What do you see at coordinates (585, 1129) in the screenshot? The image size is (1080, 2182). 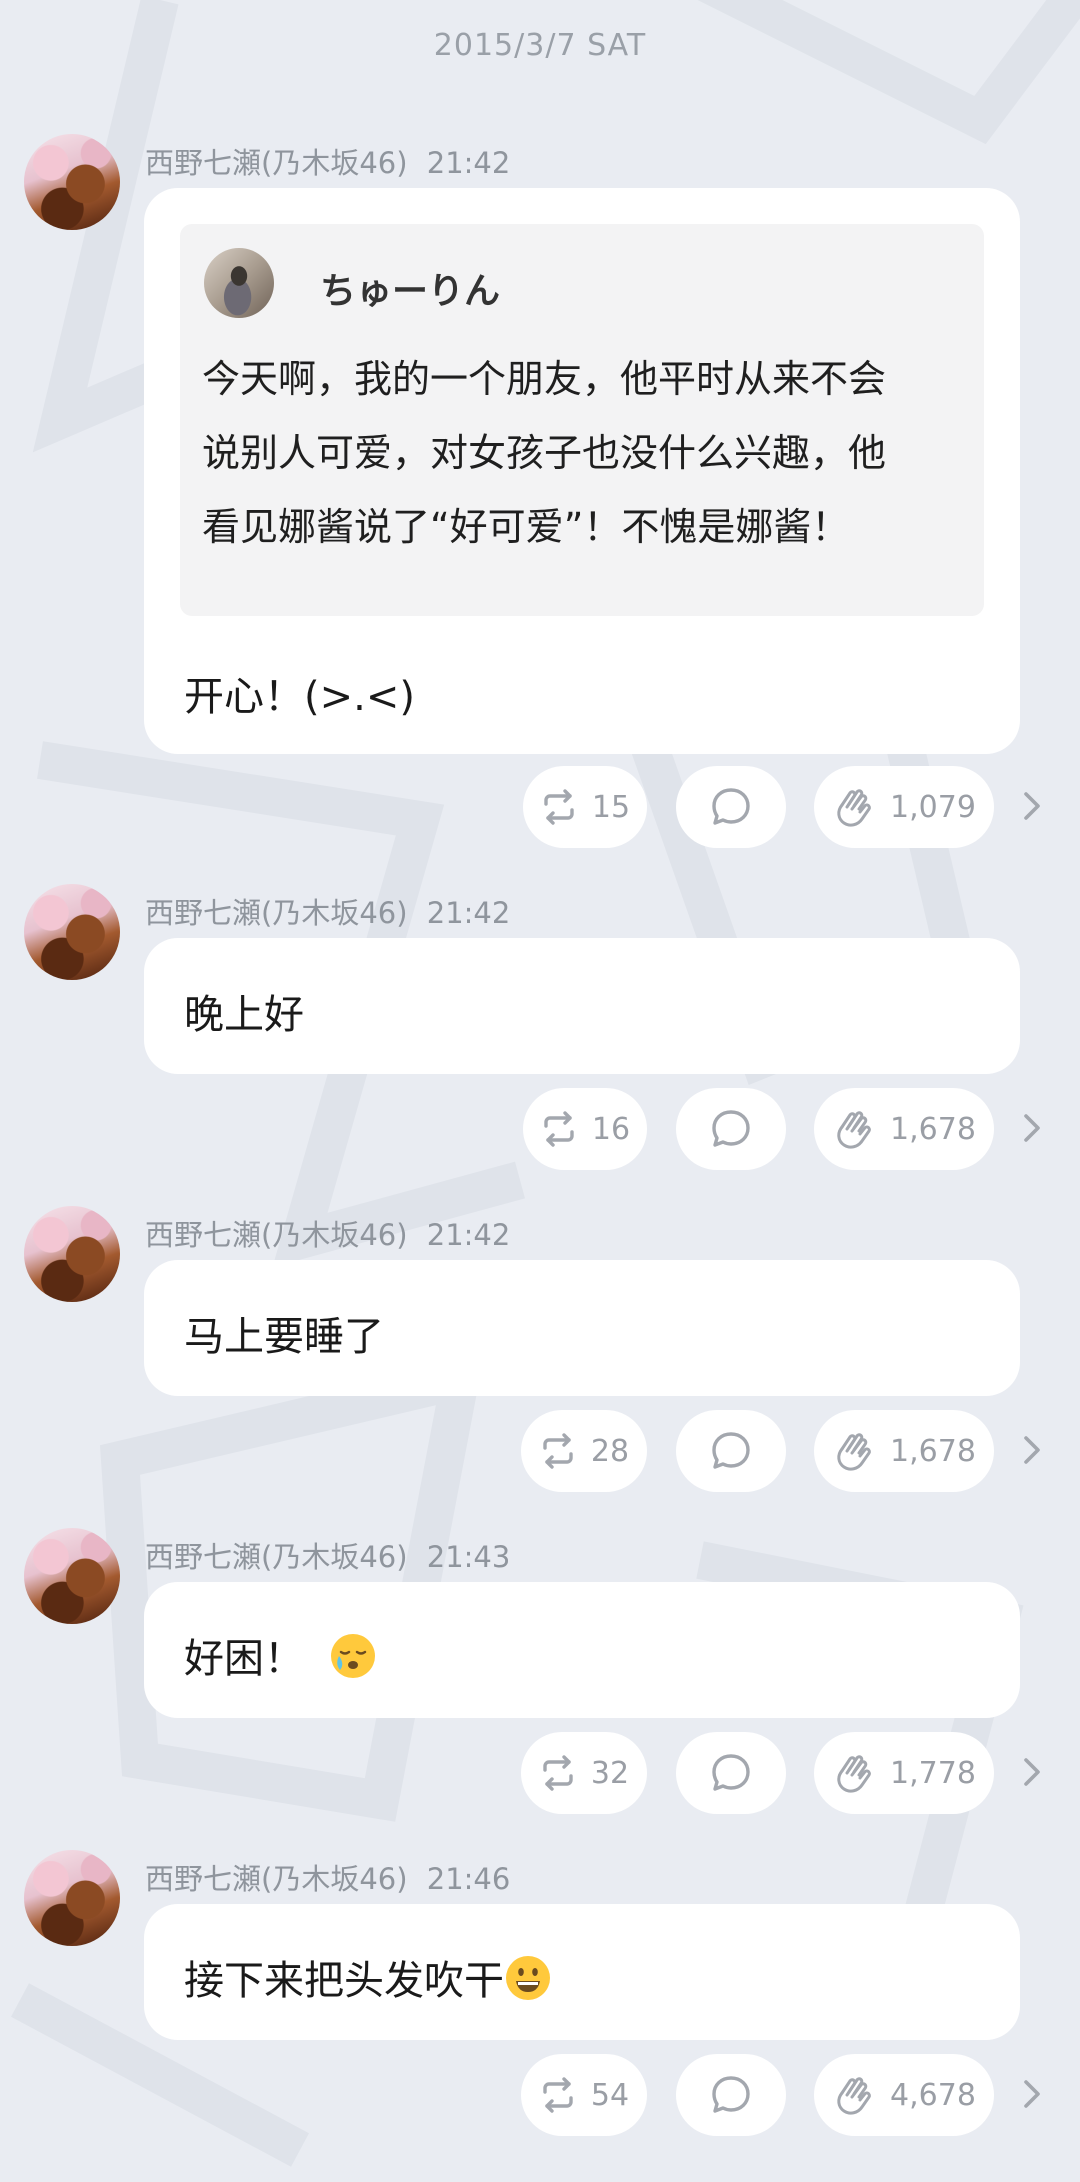 I see `repost-button: 16` at bounding box center [585, 1129].